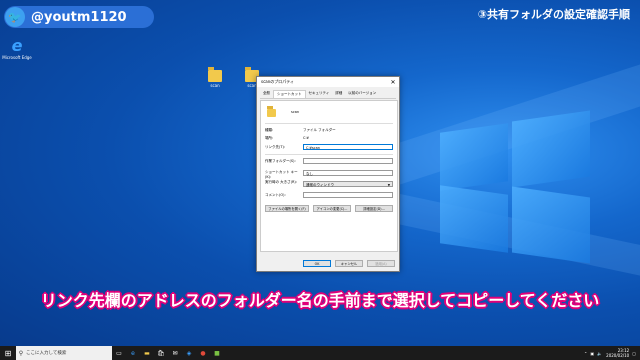  Describe the element at coordinates (289, 94) in the screenshot. I see `tab-shortcut: ショートカット` at that location.